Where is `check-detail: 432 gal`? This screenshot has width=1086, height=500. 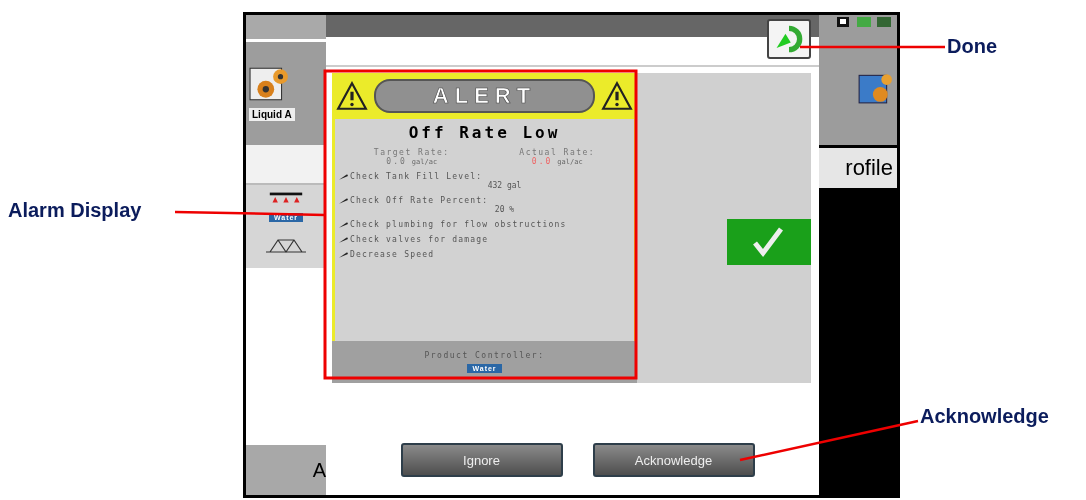 check-detail: 432 gal is located at coordinates (504, 185).